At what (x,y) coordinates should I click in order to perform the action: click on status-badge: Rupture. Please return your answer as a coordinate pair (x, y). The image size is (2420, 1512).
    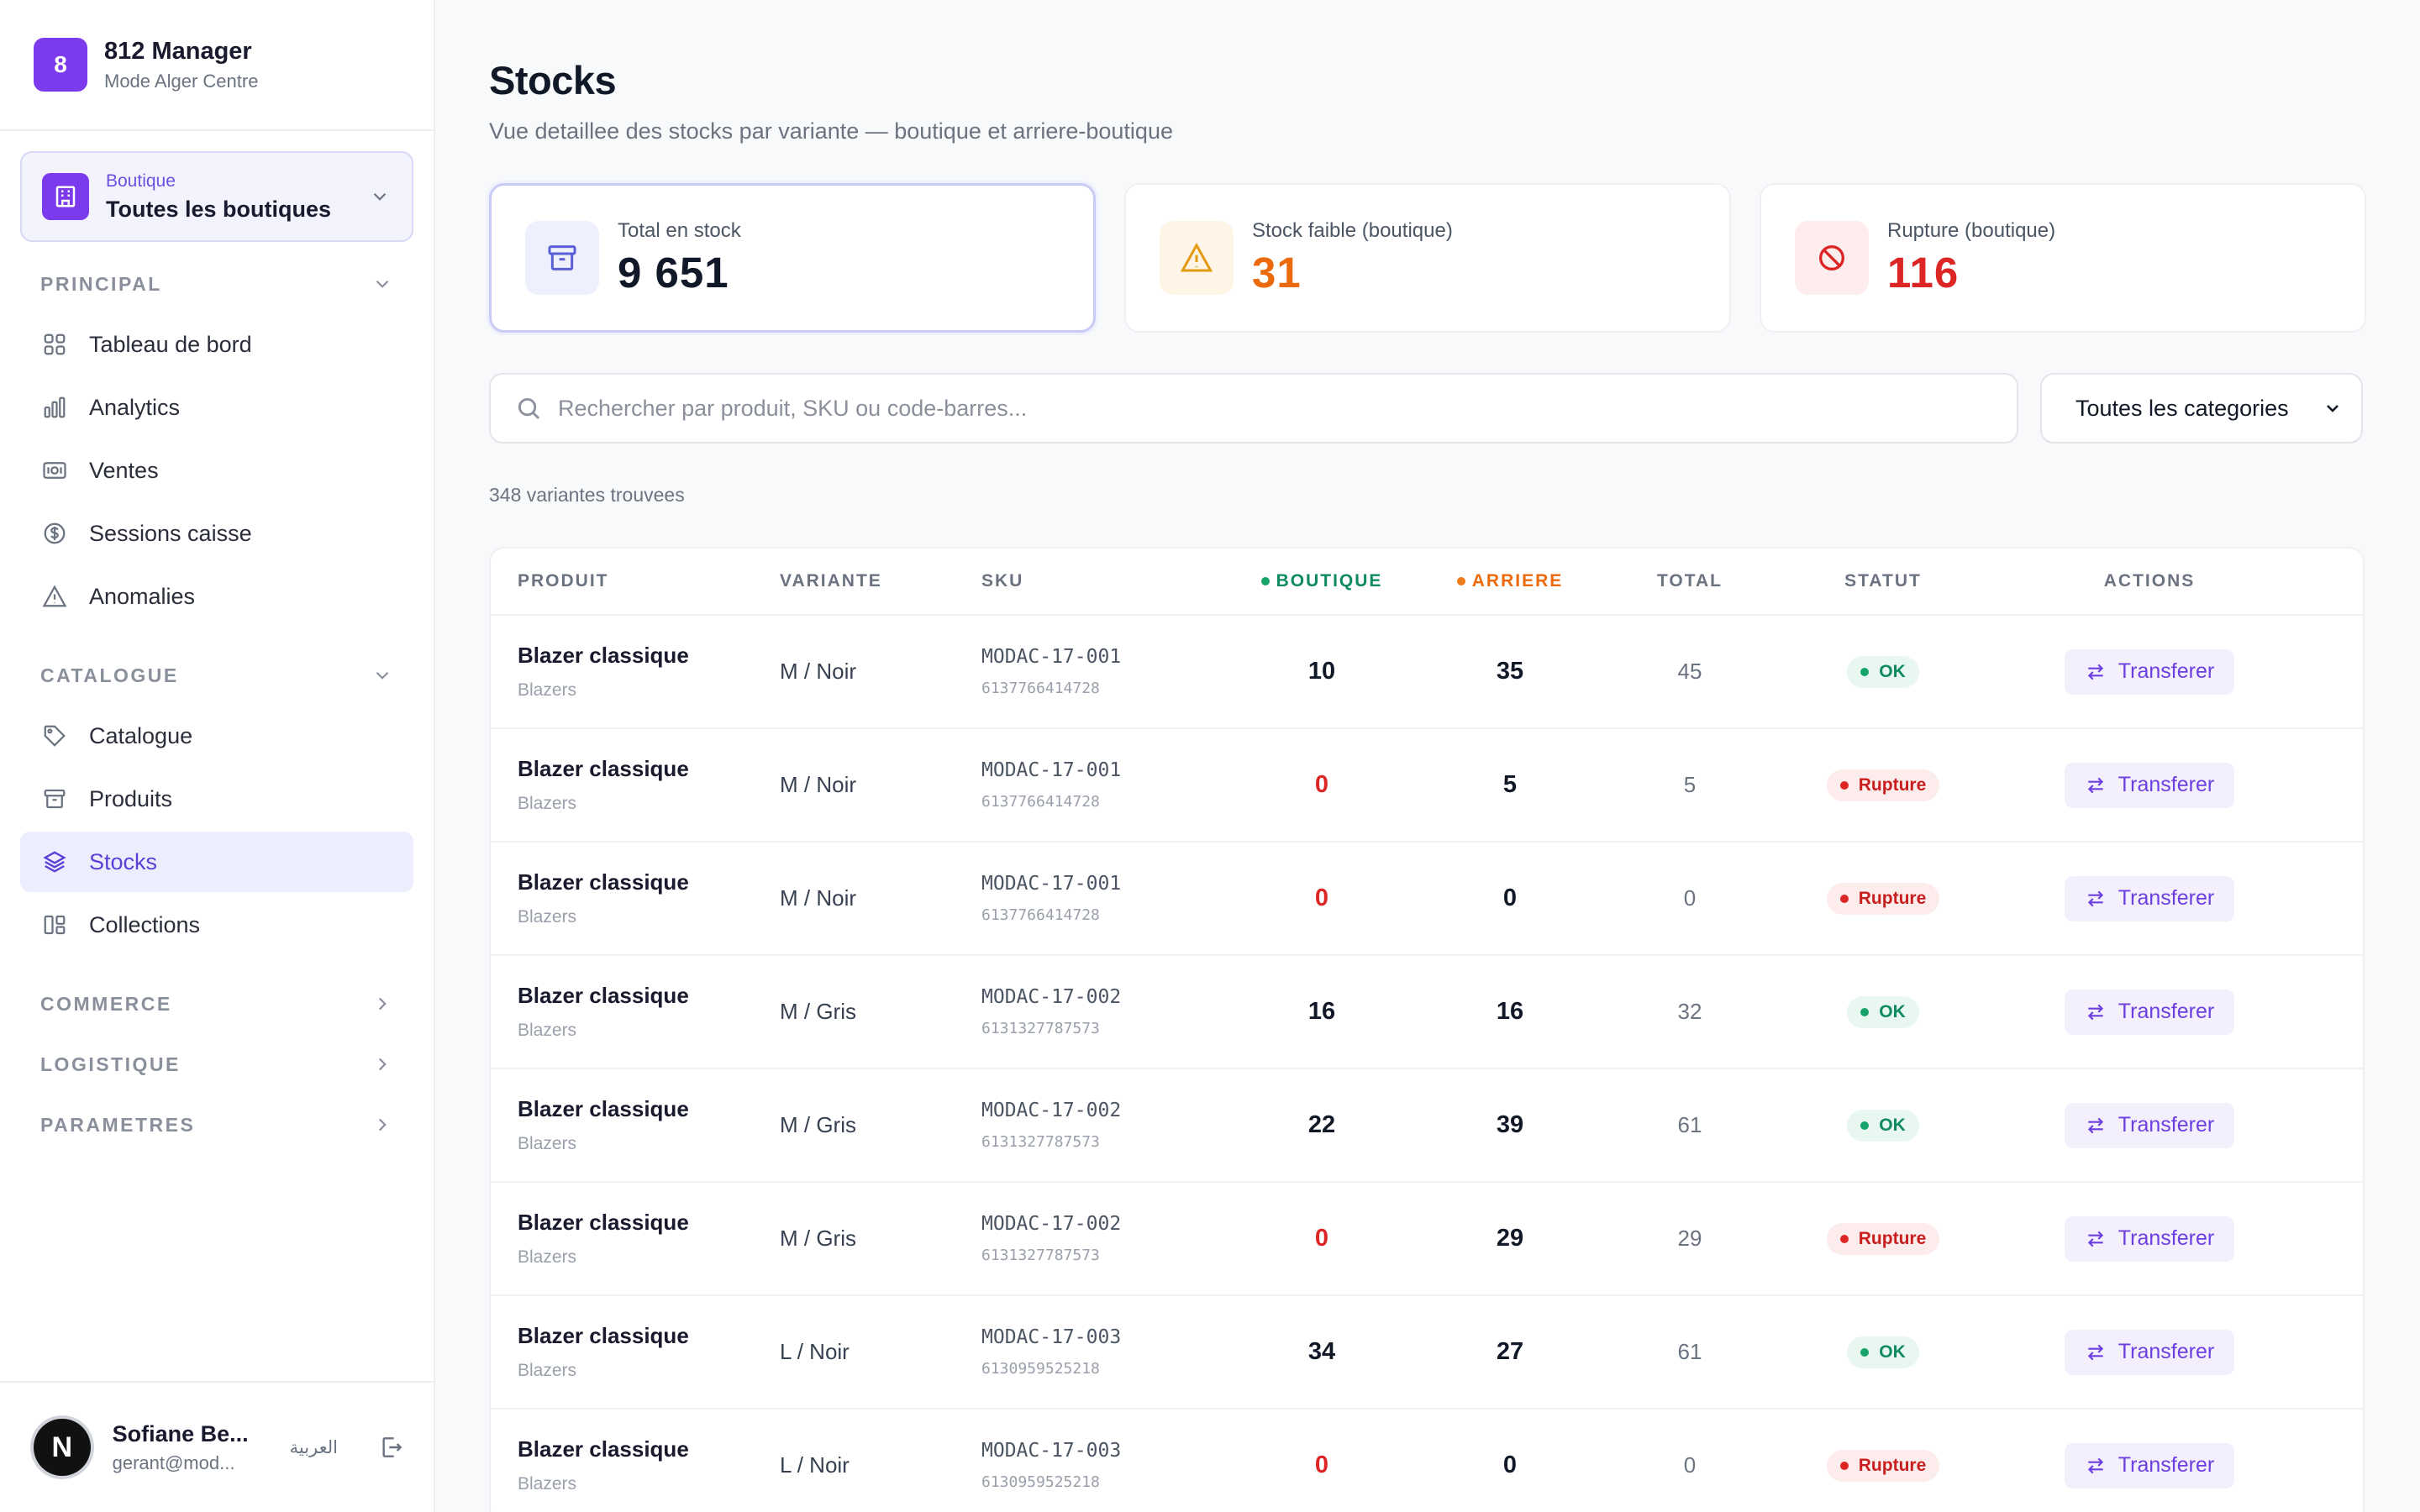
    Looking at the image, I should click on (1883, 898).